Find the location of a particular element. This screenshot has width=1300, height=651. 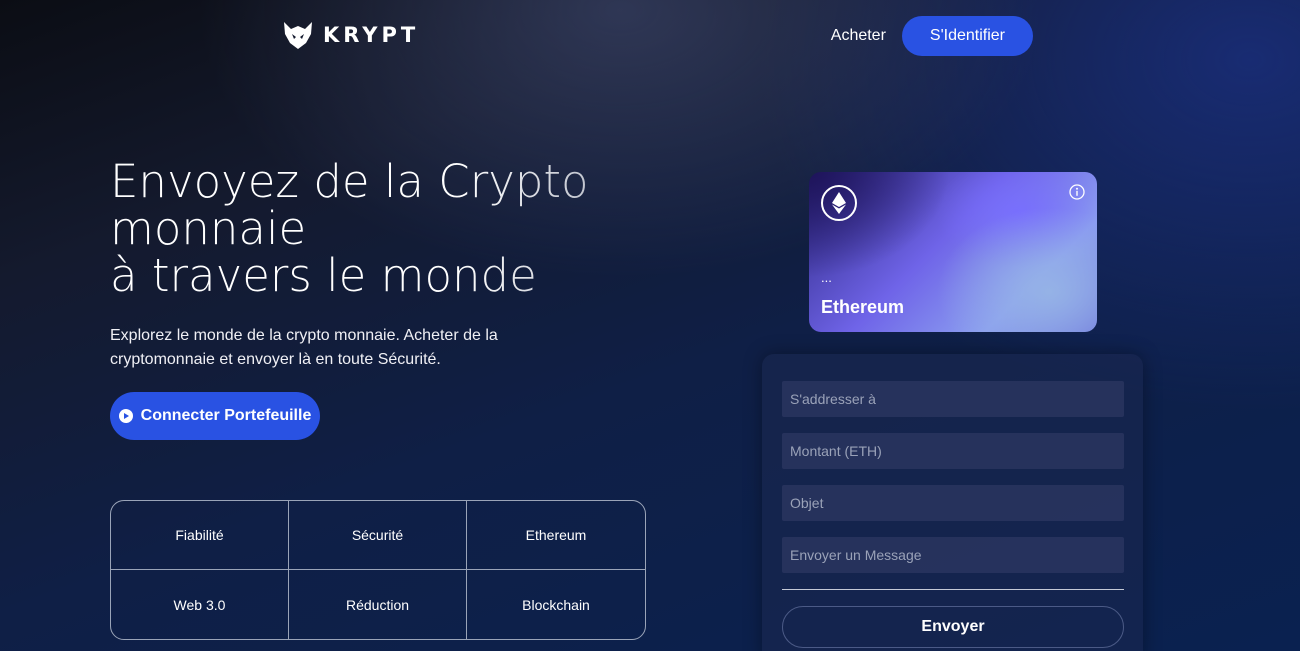

play-circle-icon is located at coordinates (125, 416).